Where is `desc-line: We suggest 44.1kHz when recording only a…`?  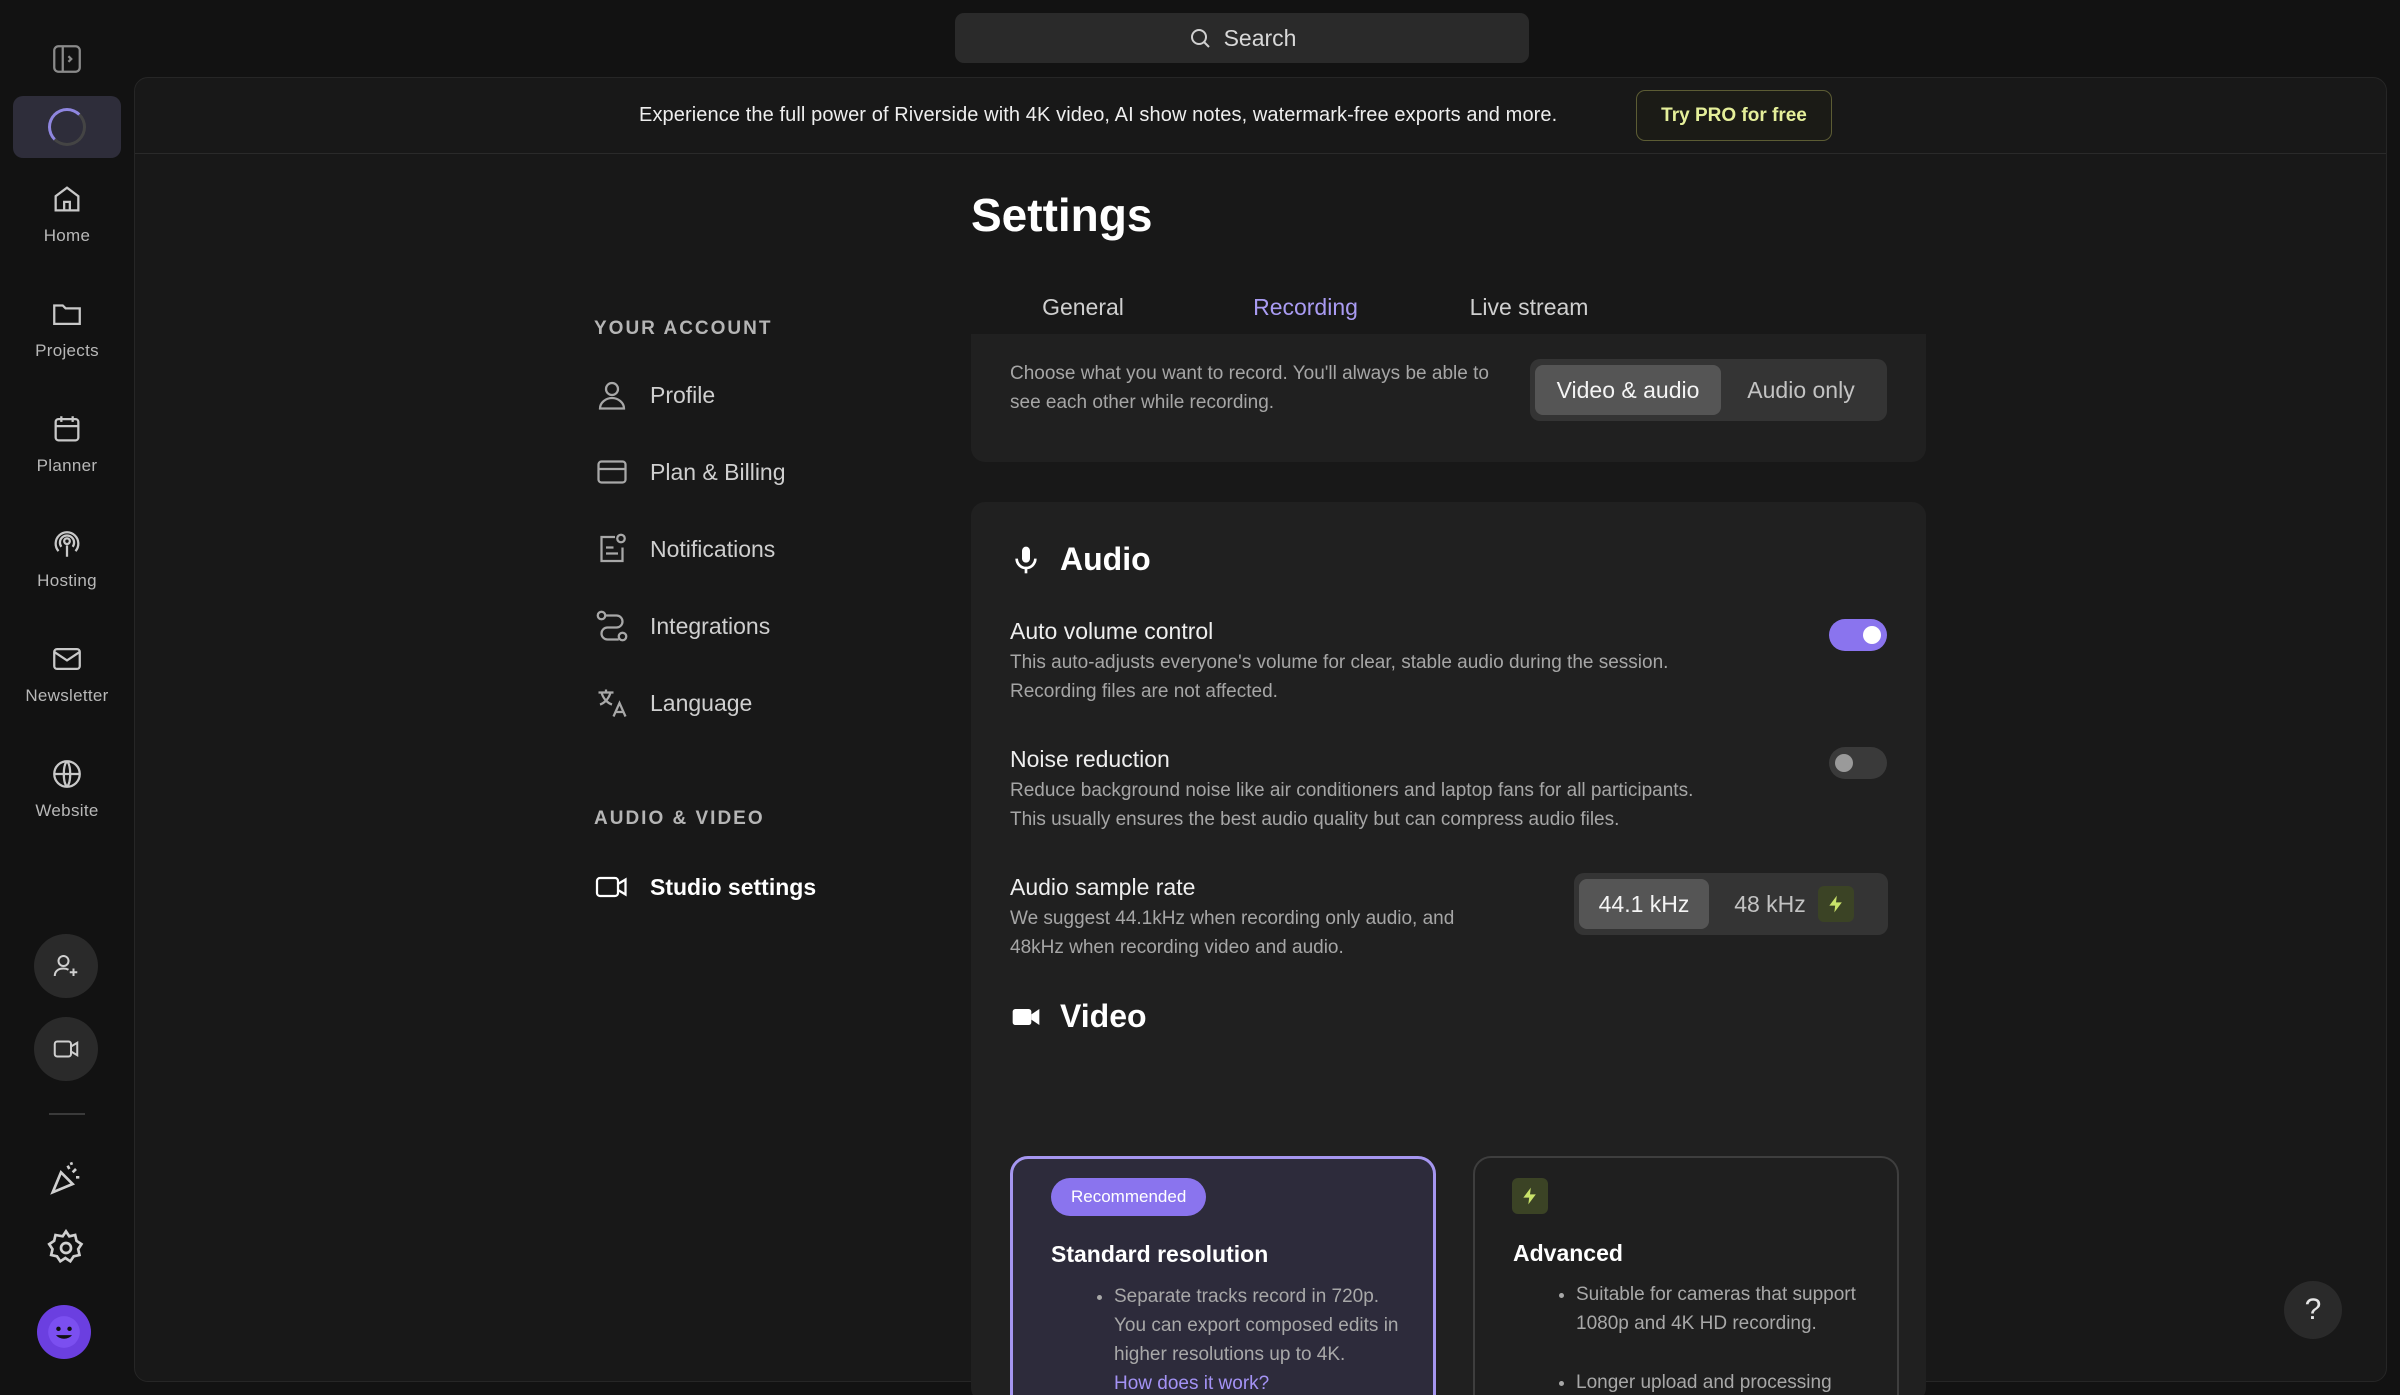 desc-line: We suggest 44.1kHz when recording only a… is located at coordinates (1232, 918).